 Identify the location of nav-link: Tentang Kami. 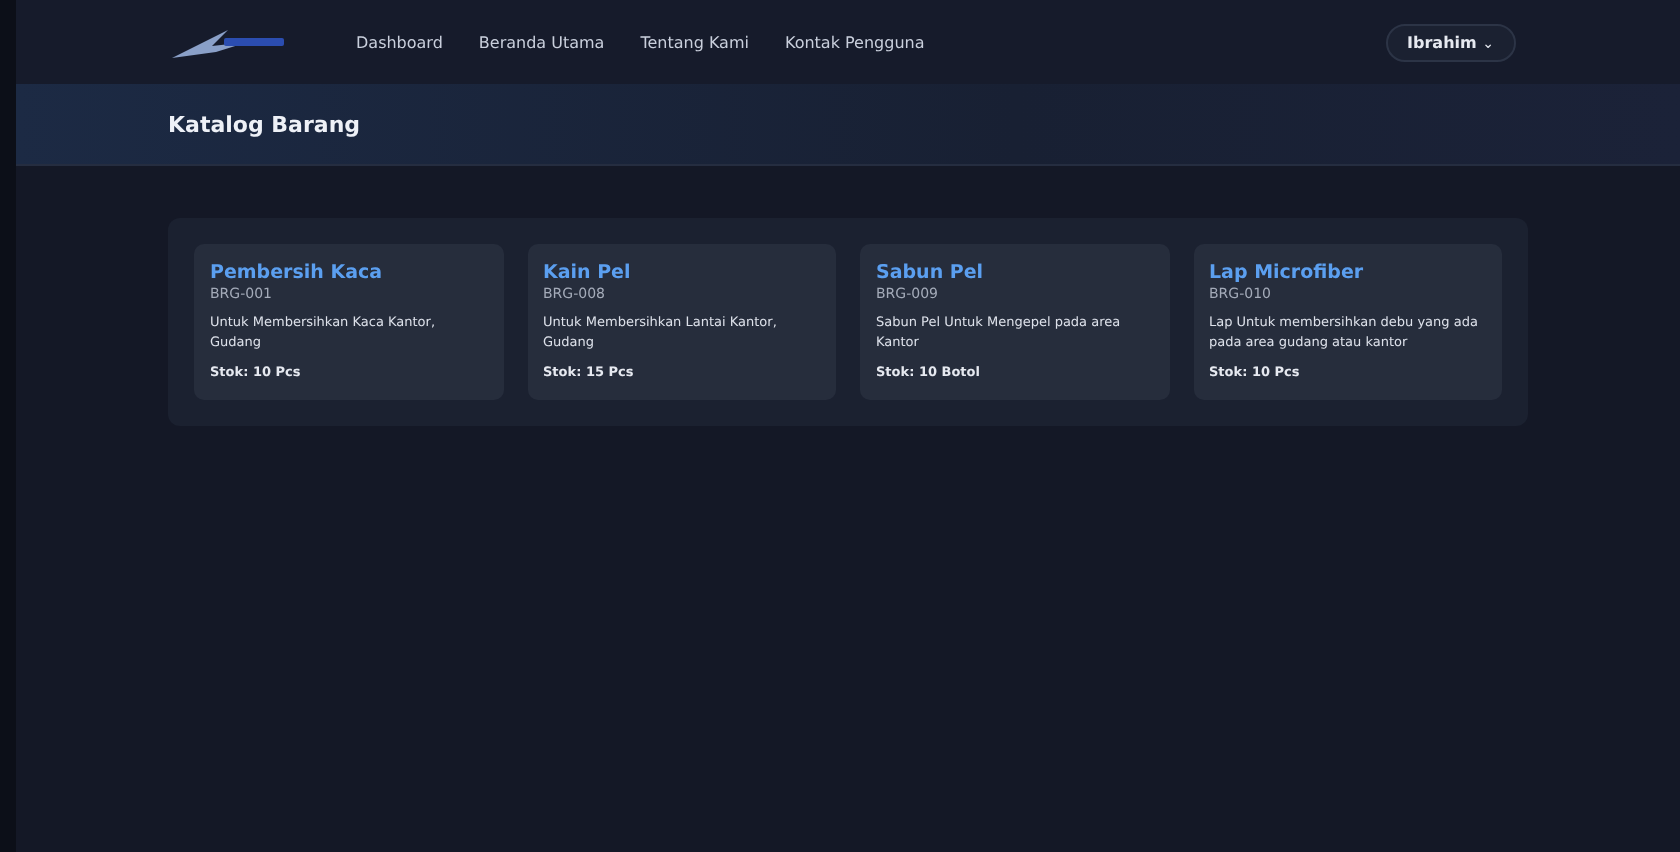
(694, 42).